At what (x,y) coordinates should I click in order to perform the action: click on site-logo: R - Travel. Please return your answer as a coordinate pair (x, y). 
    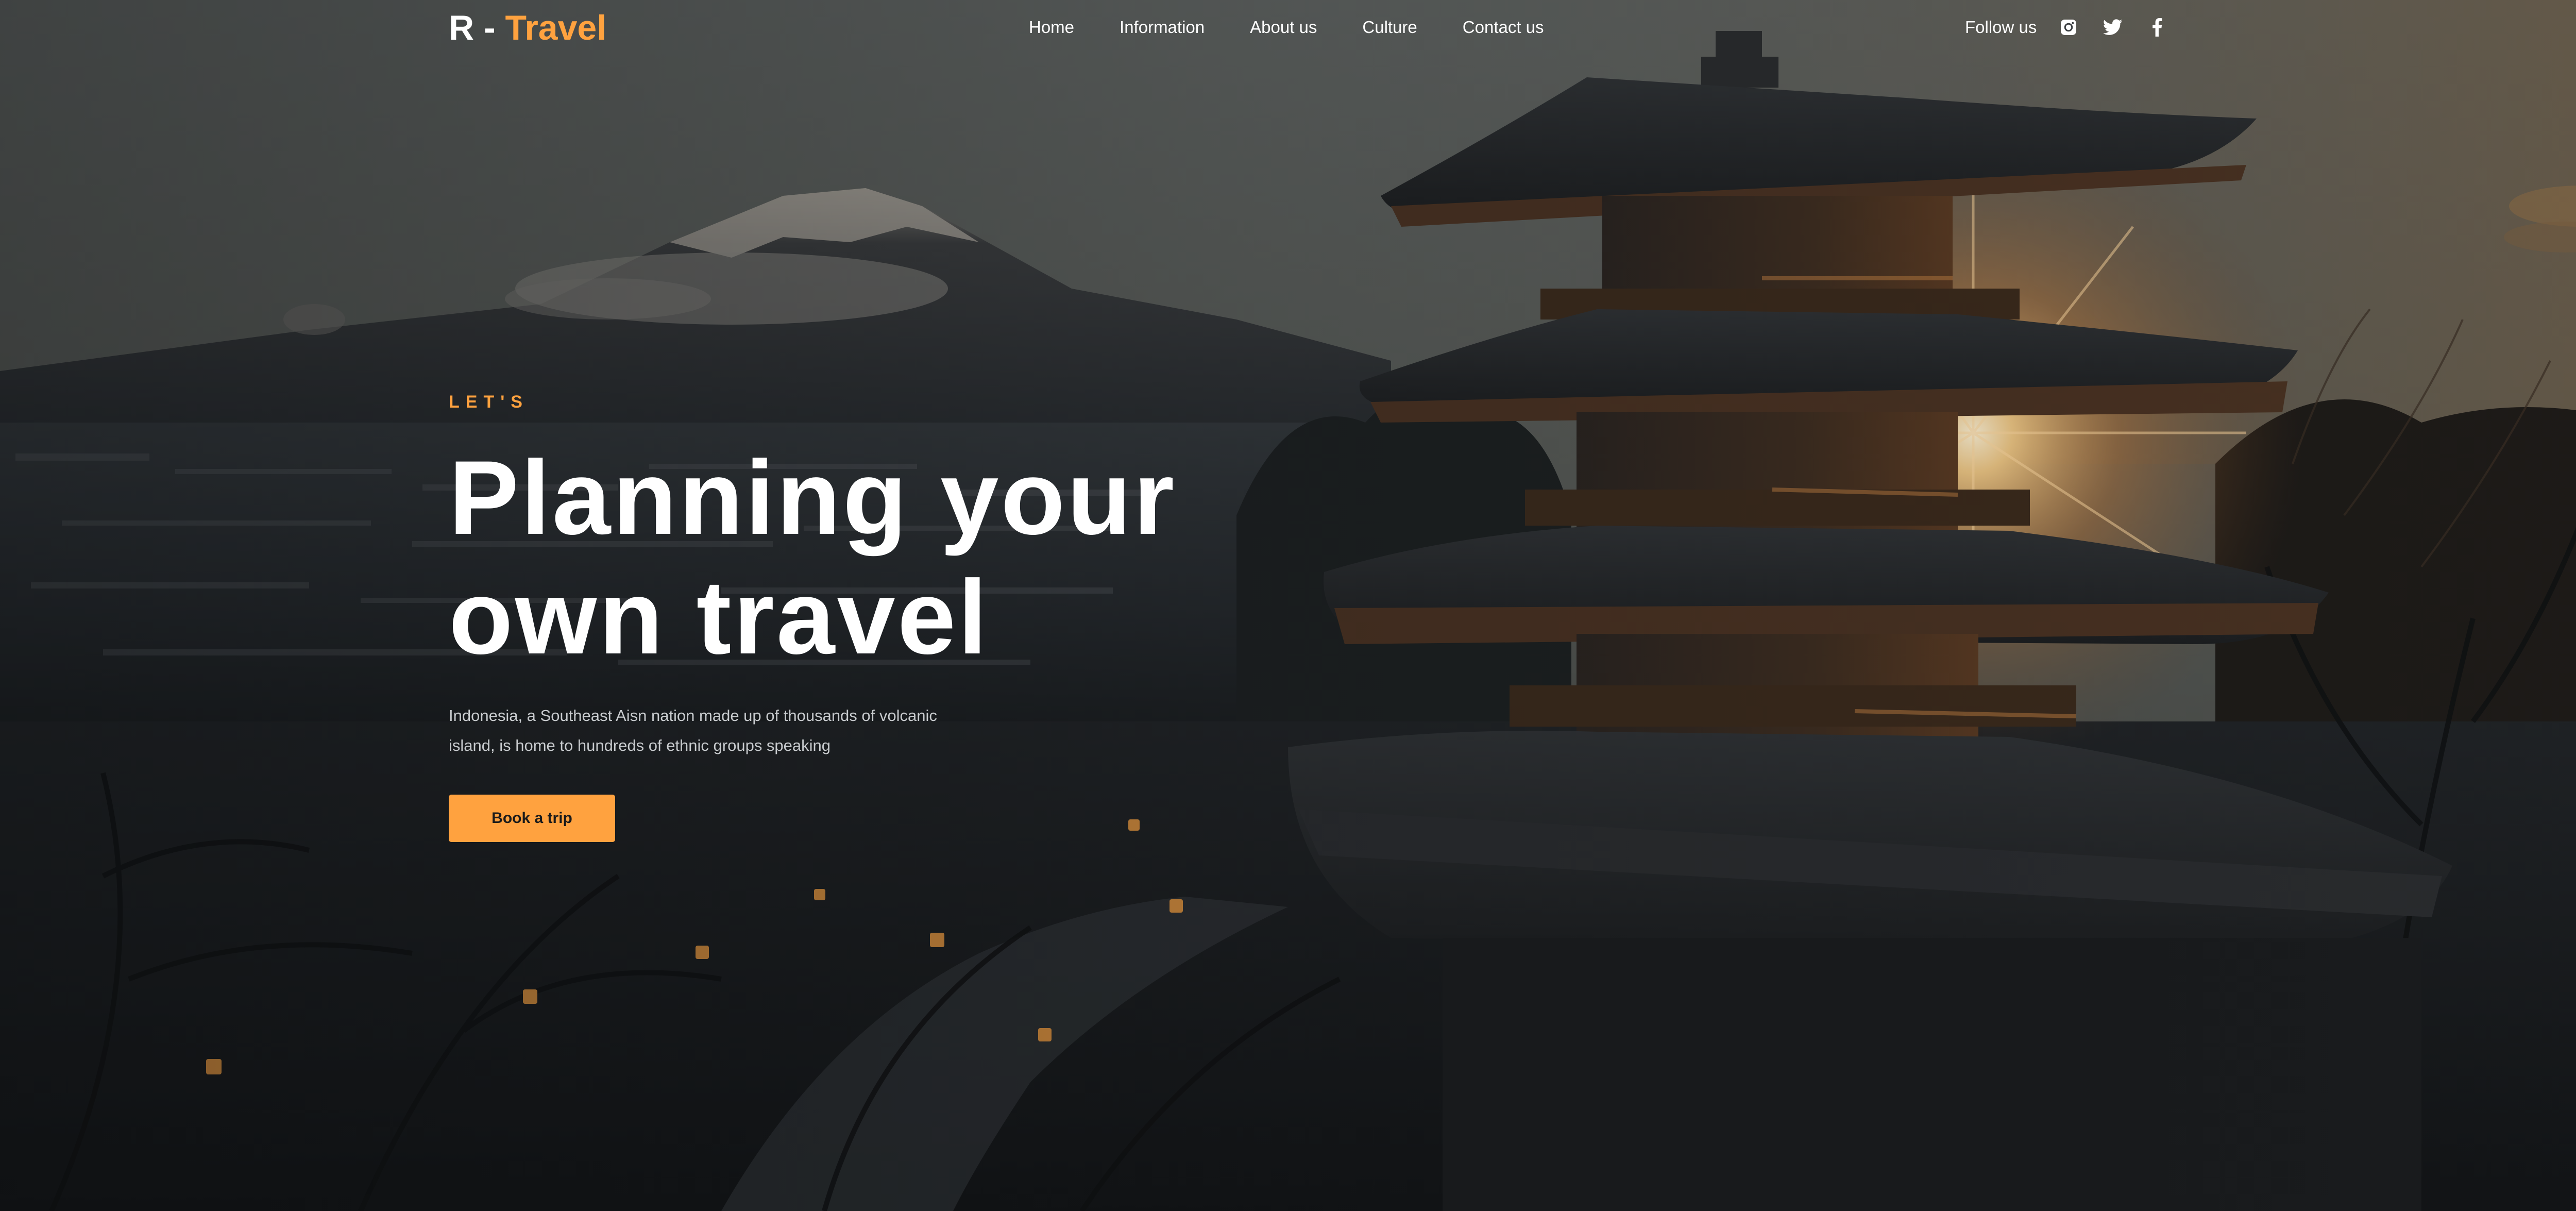
    Looking at the image, I should click on (527, 28).